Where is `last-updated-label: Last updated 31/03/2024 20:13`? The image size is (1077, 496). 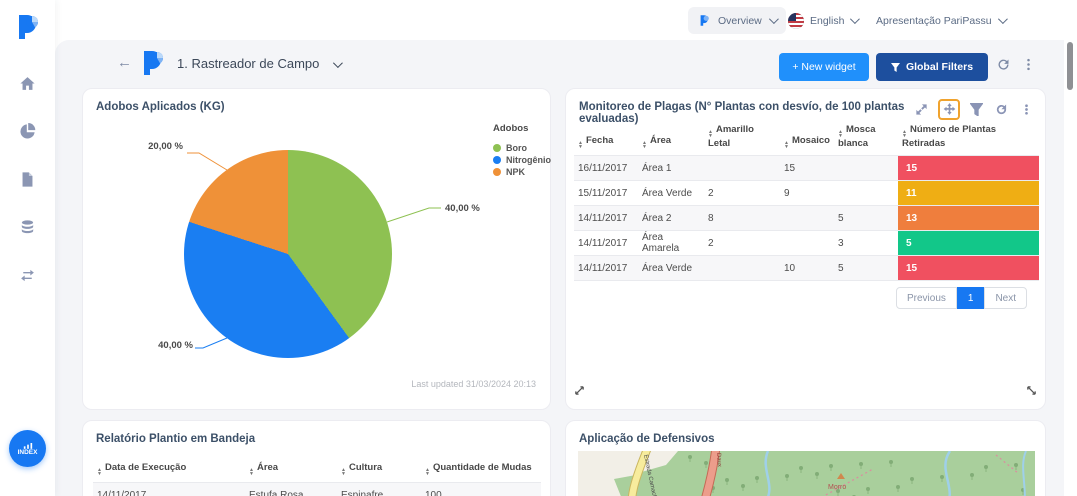 last-updated-label: Last updated 31/03/2024 20:13 is located at coordinates (473, 384).